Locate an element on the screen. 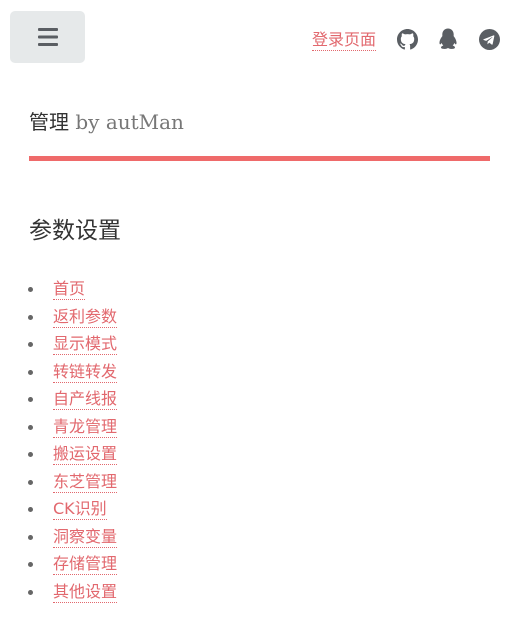 The width and height of the screenshot is (520, 627). nav-link-toshiba-admin: 东芝管理 is located at coordinates (85, 482).